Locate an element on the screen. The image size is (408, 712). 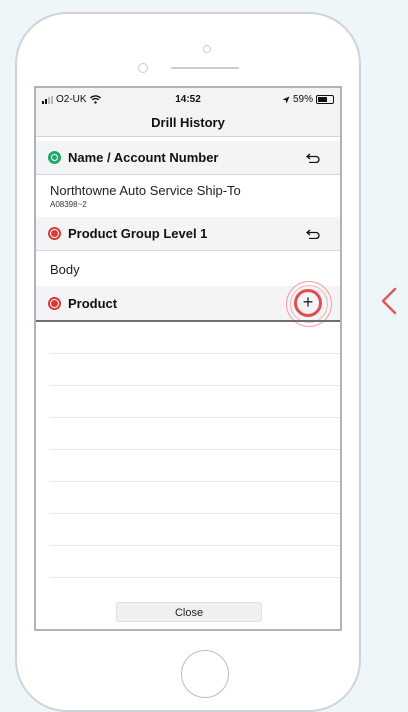
front-camera is located at coordinates (143, 68).